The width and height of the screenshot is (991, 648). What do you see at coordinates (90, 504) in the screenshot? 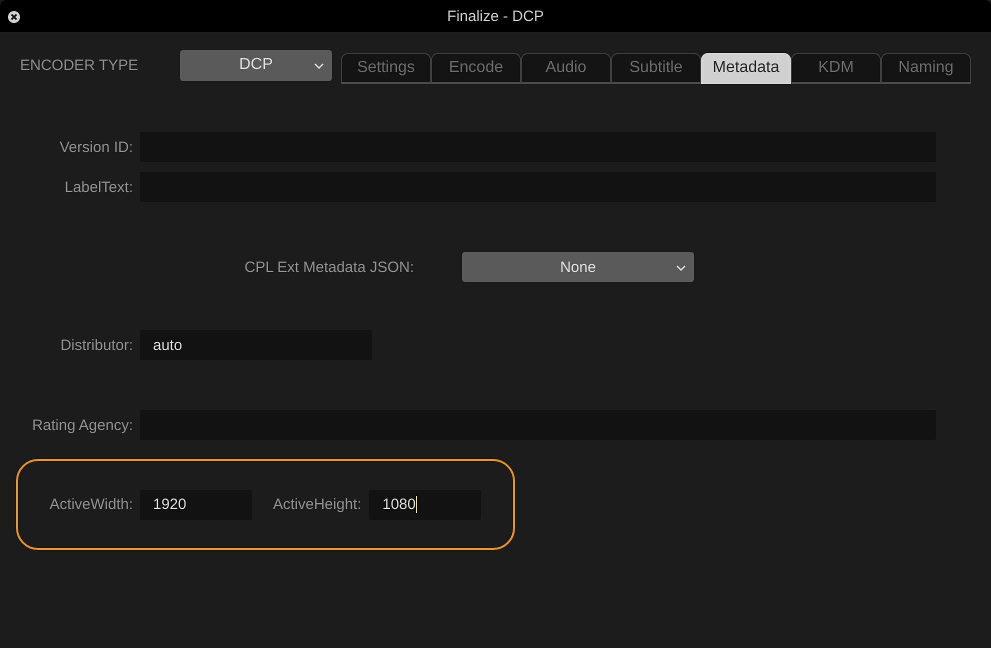
I see `field-label: ActiveWidth:` at bounding box center [90, 504].